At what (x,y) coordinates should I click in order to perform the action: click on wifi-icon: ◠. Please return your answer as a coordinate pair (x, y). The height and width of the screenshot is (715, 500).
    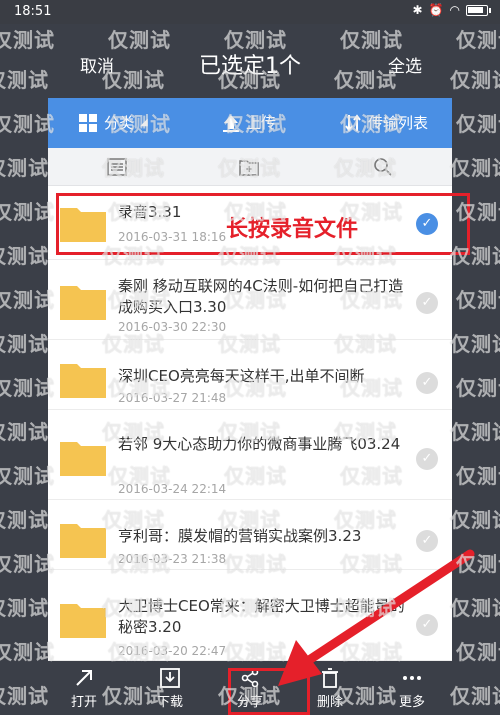
    Looking at the image, I should click on (454, 10).